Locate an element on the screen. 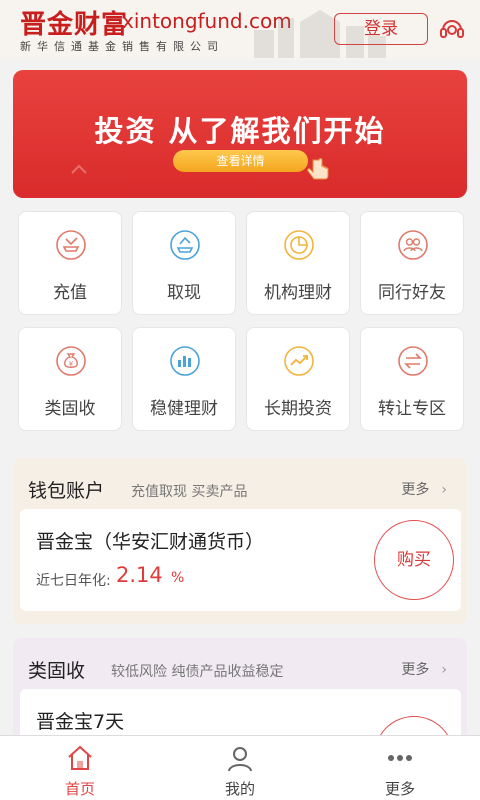 The width and height of the screenshot is (480, 800). transfer-icon is located at coordinates (413, 361).